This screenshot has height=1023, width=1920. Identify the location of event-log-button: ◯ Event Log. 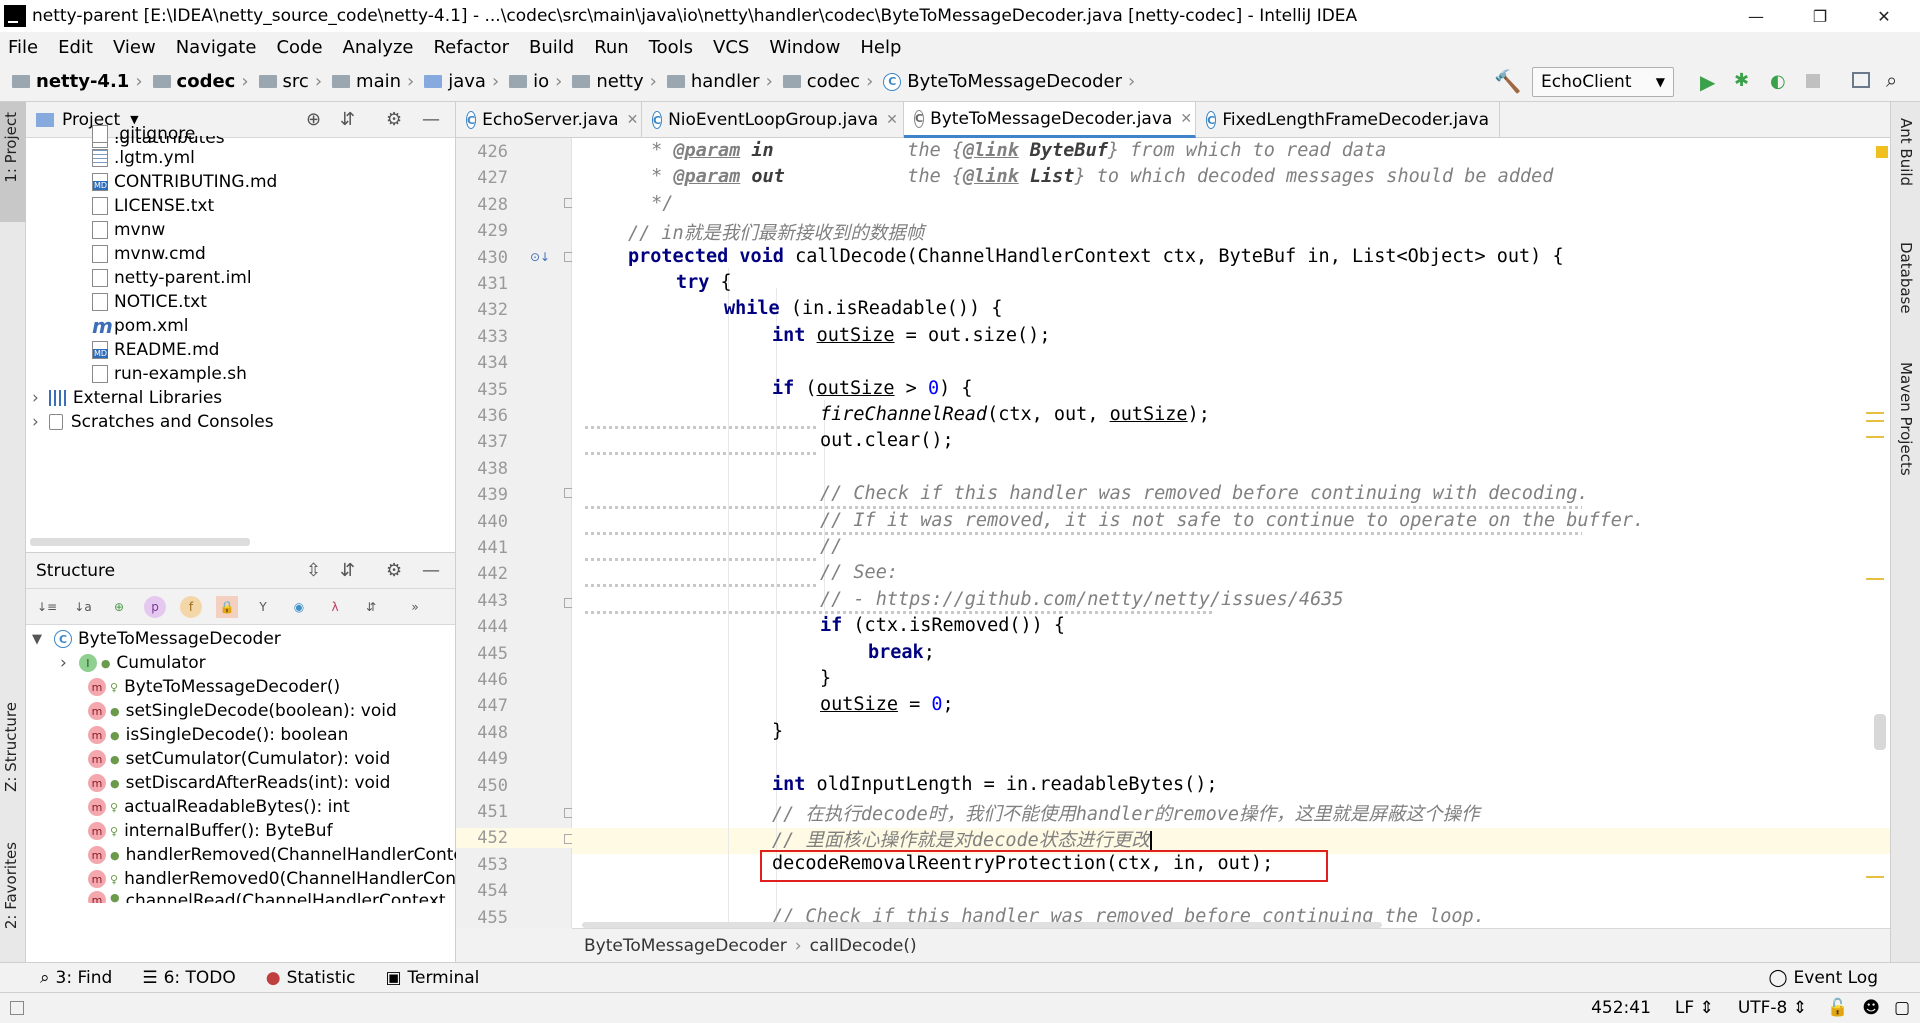
(1824, 978).